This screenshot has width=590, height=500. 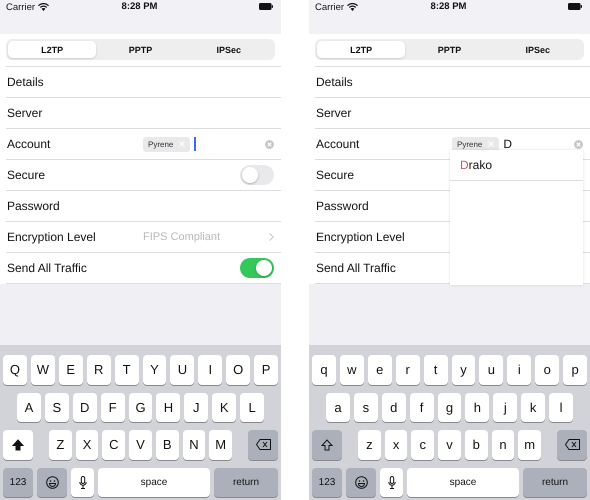 I want to click on letter-key: k, so click(x=533, y=407).